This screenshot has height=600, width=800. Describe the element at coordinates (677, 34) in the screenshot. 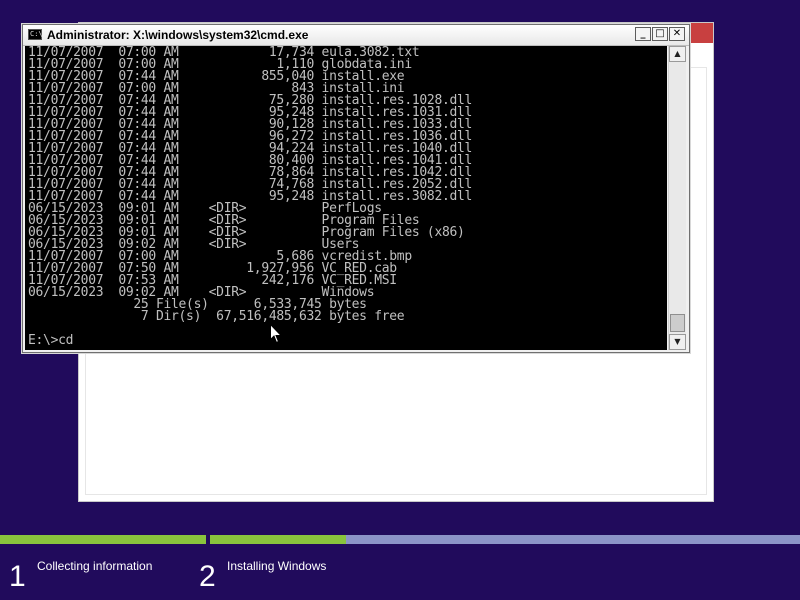

I see `close-button: ✕` at that location.